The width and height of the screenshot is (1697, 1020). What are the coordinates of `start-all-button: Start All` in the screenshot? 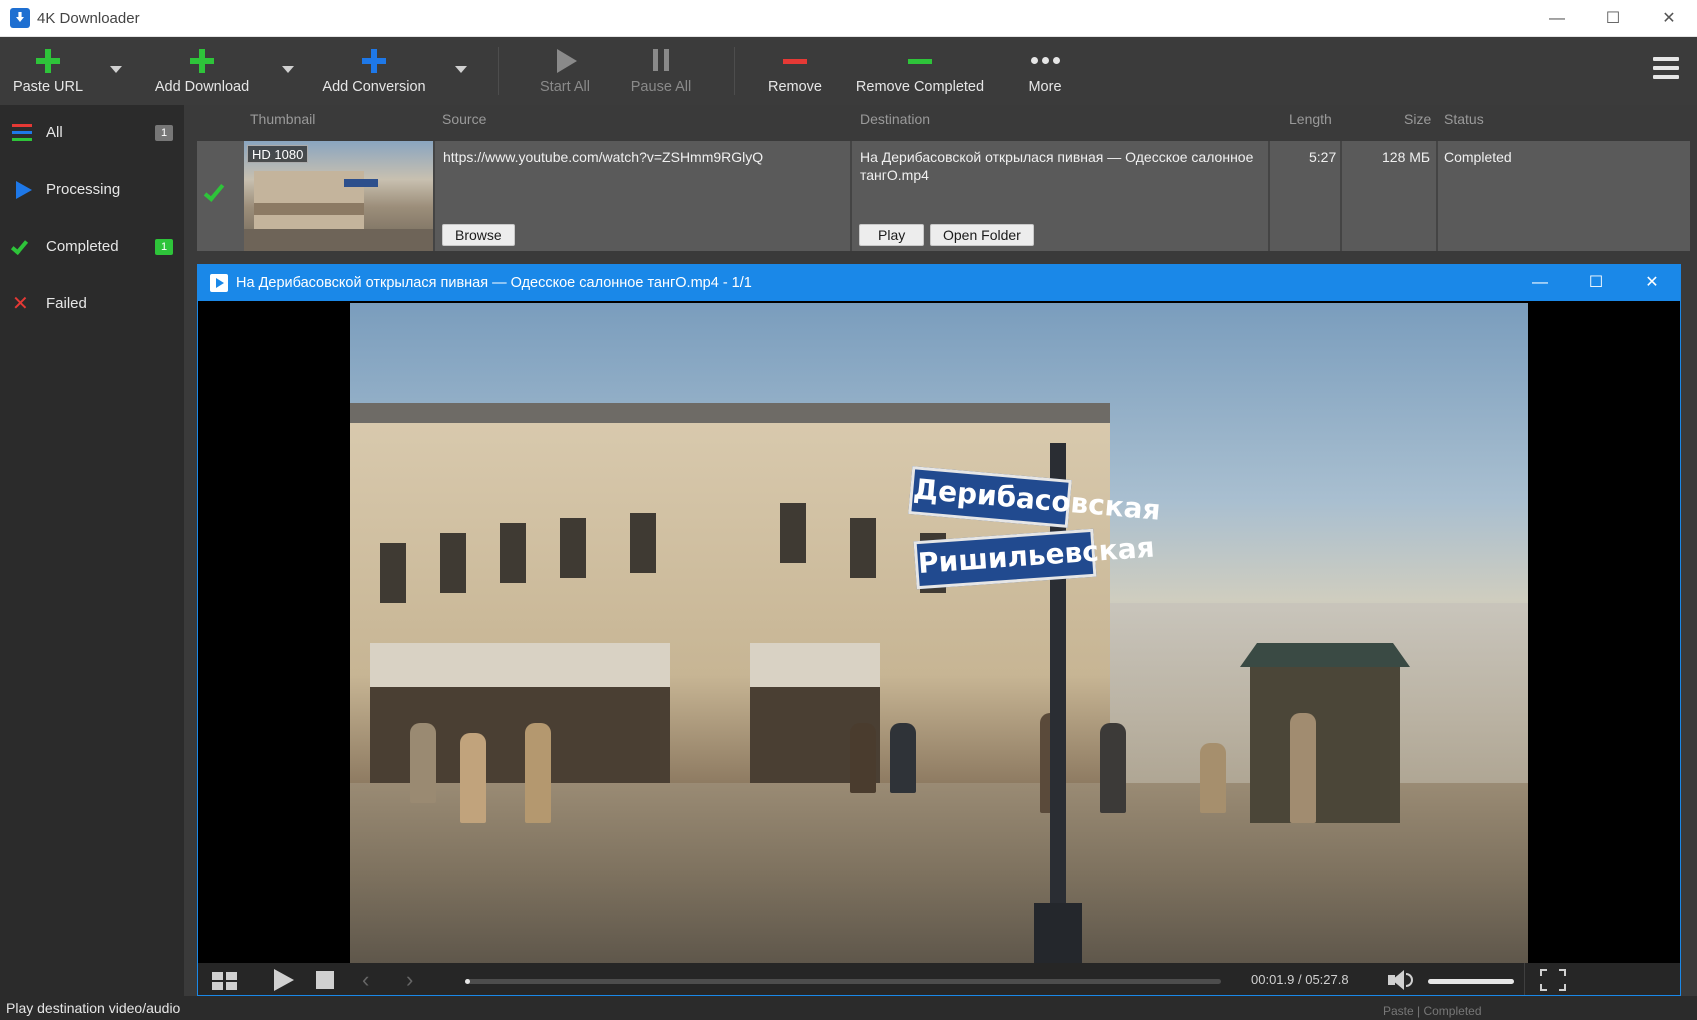 It's located at (565, 71).